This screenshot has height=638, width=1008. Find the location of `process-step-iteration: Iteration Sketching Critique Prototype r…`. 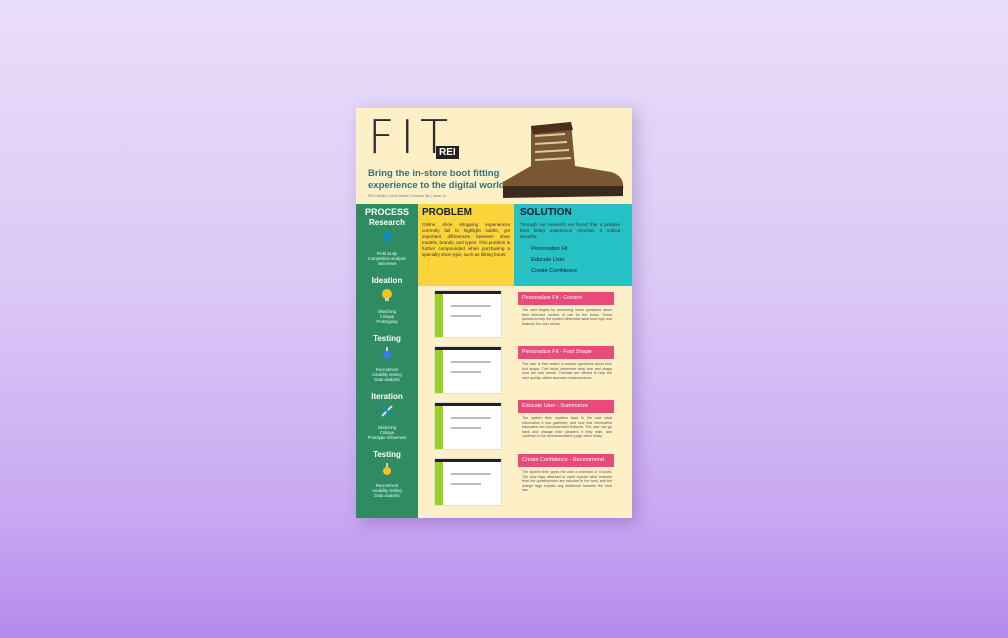

process-step-iteration: Iteration Sketching Critique Prototype r… is located at coordinates (387, 416).